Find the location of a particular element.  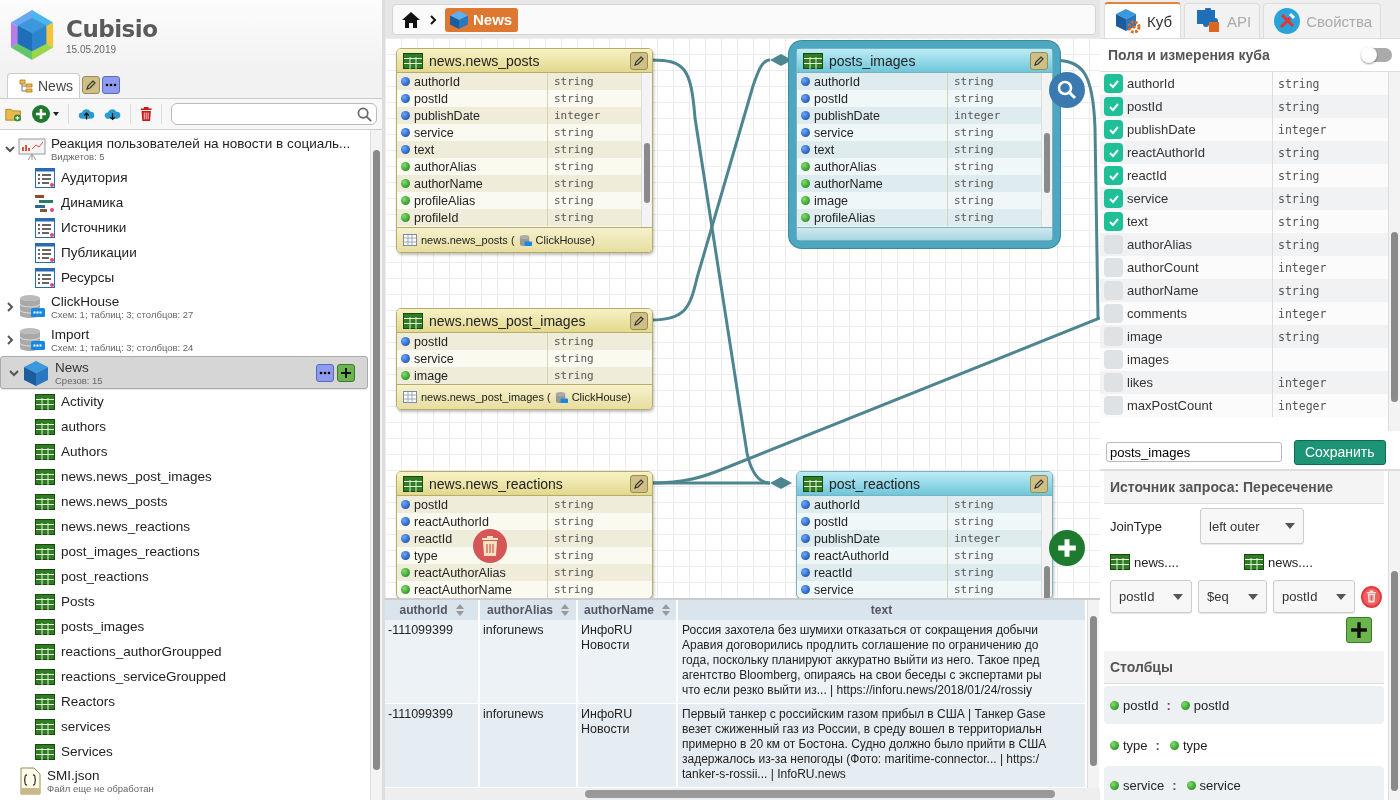

tree-item: news.news_post_images is located at coordinates (184, 476).